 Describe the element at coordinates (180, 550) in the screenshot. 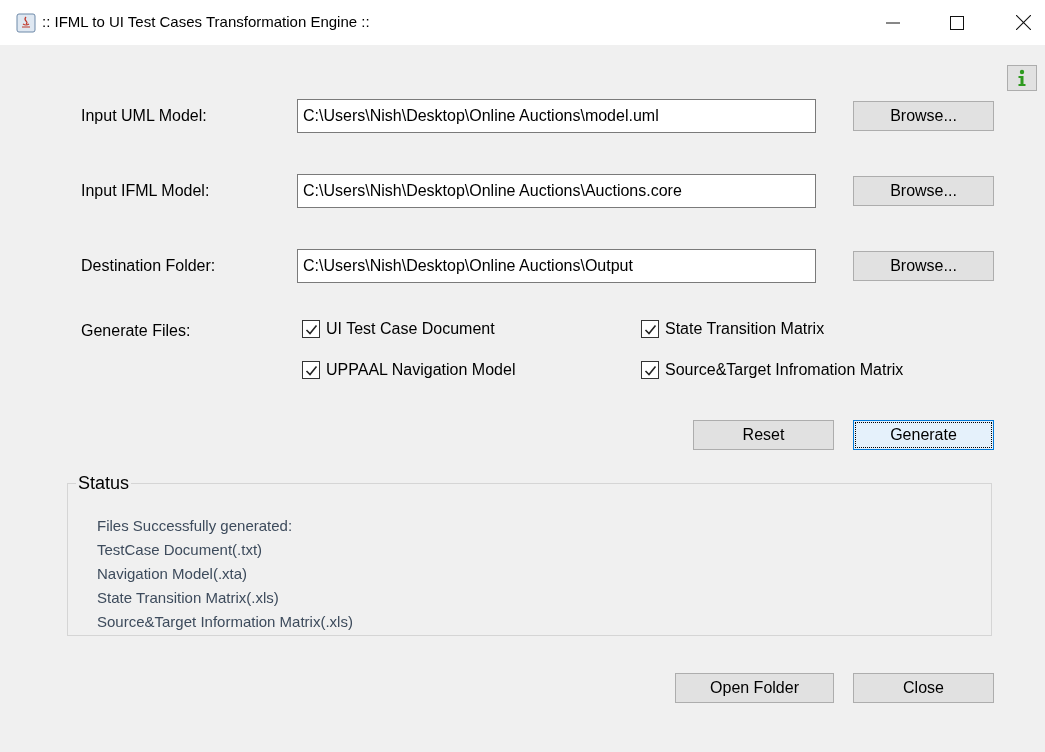

I see `status-line: TestCase Document(.txt)` at that location.